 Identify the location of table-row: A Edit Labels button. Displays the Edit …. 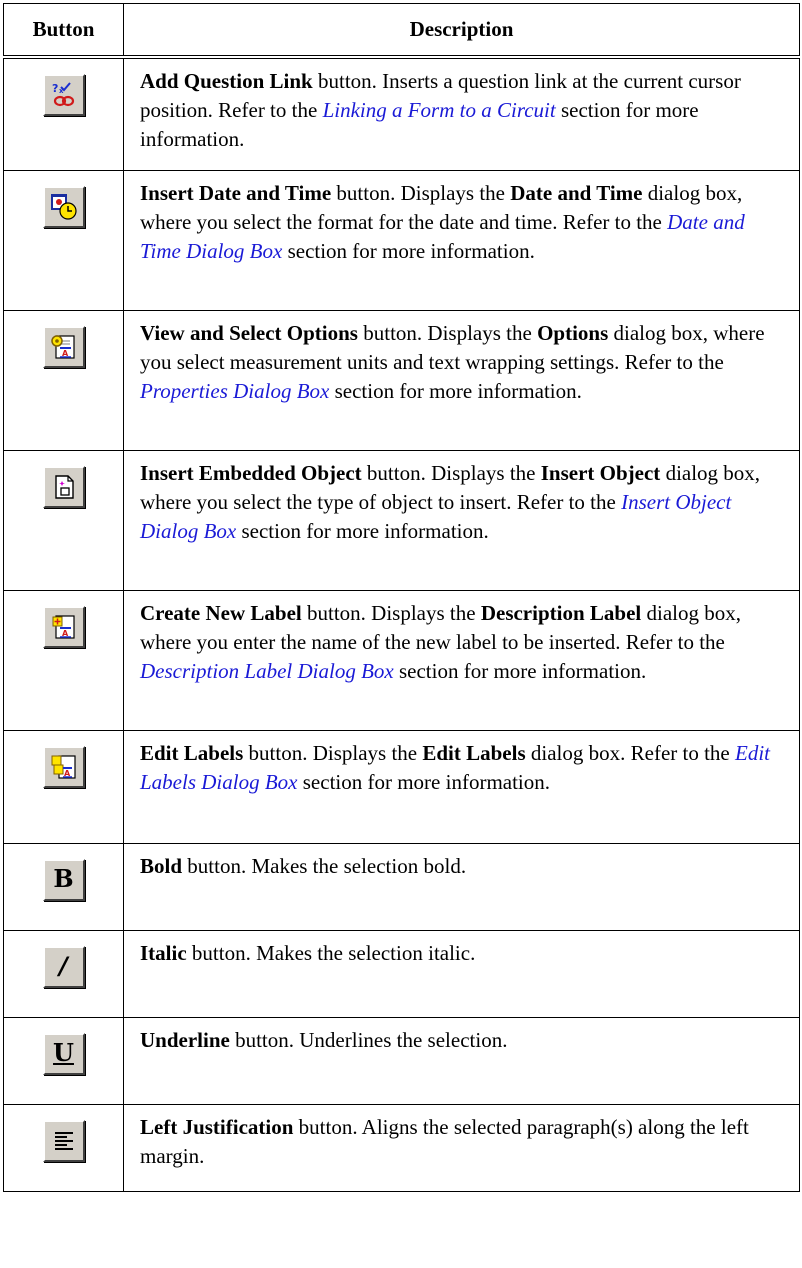
(401, 786).